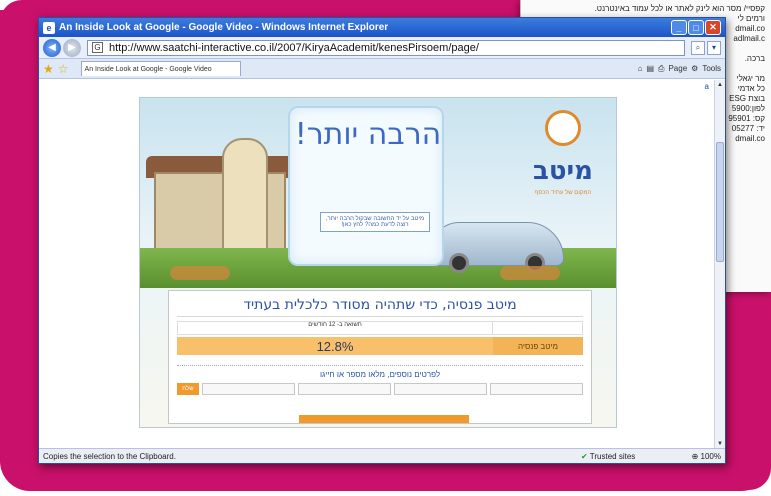 This screenshot has width=771, height=496. What do you see at coordinates (49, 27) in the screenshot?
I see `ie-icon: e` at bounding box center [49, 27].